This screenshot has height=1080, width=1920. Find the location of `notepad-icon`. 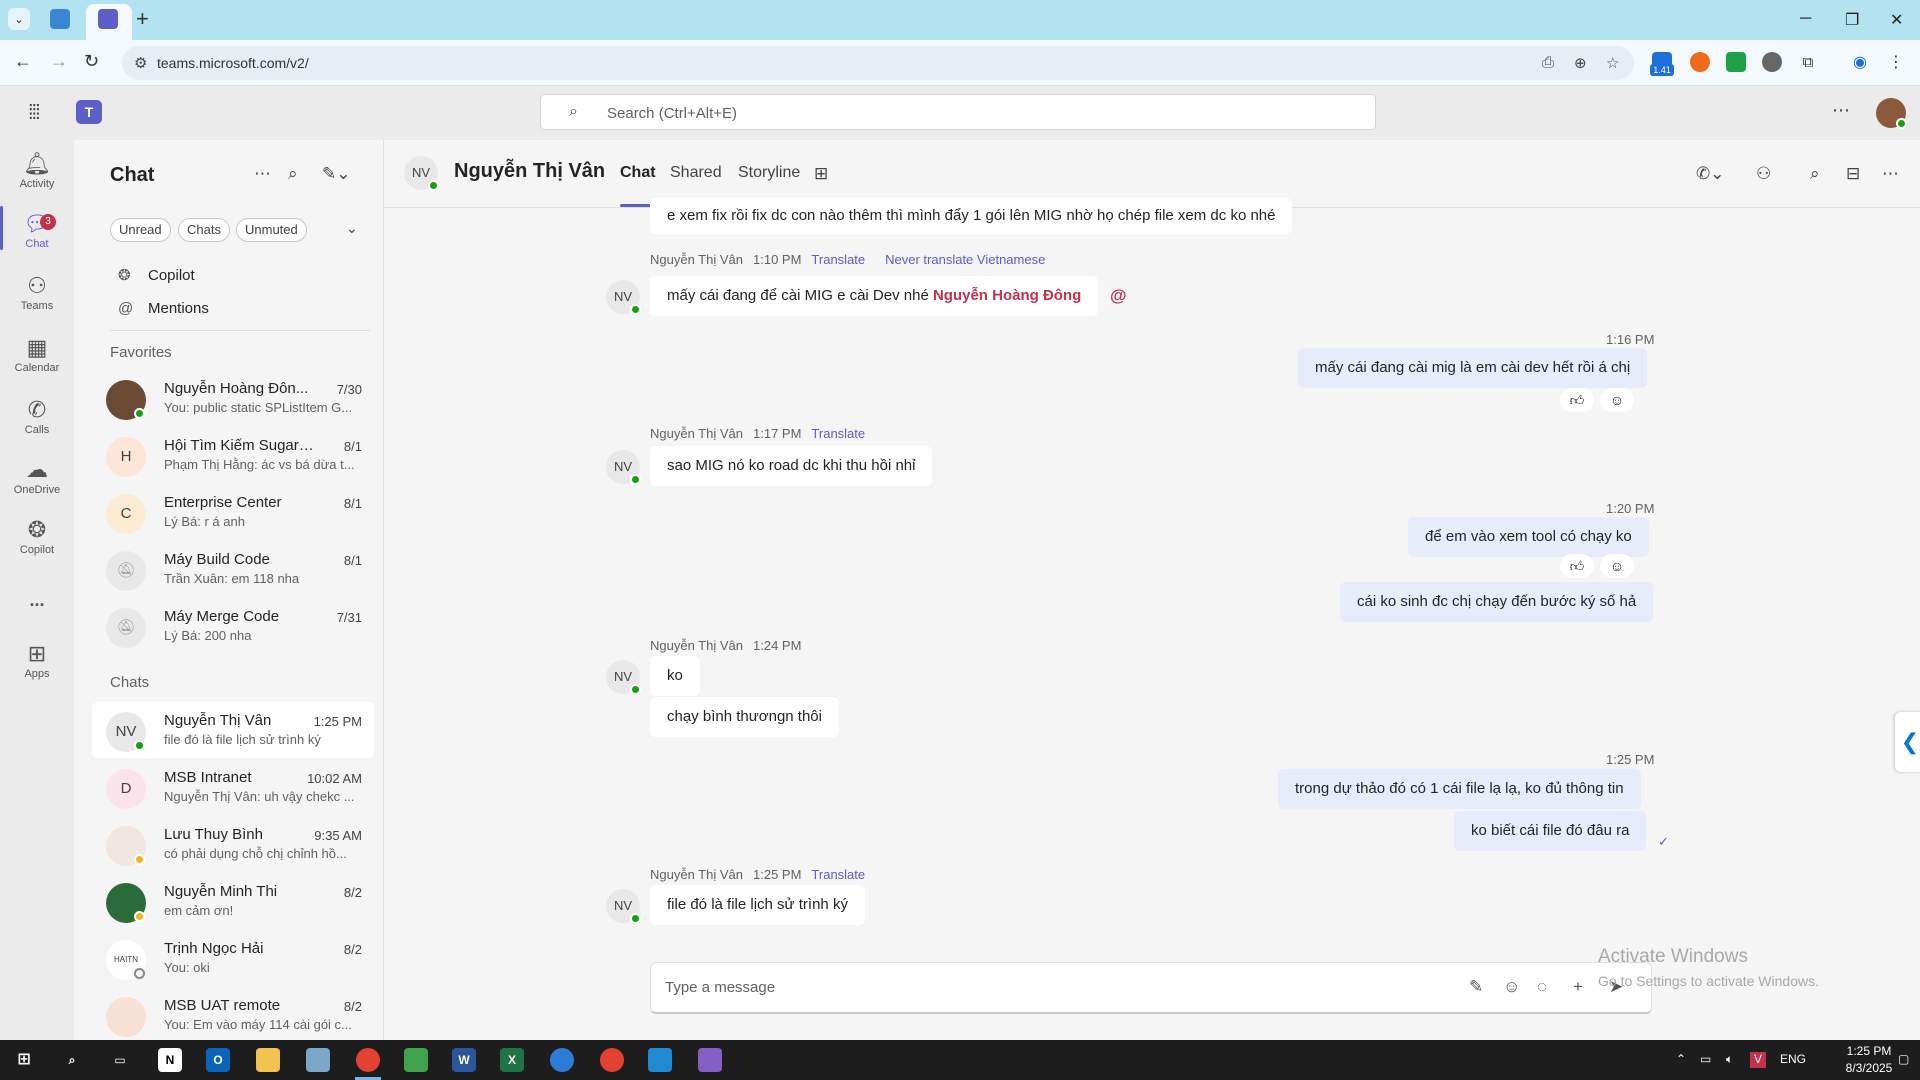

notepad-icon is located at coordinates (416, 1060).